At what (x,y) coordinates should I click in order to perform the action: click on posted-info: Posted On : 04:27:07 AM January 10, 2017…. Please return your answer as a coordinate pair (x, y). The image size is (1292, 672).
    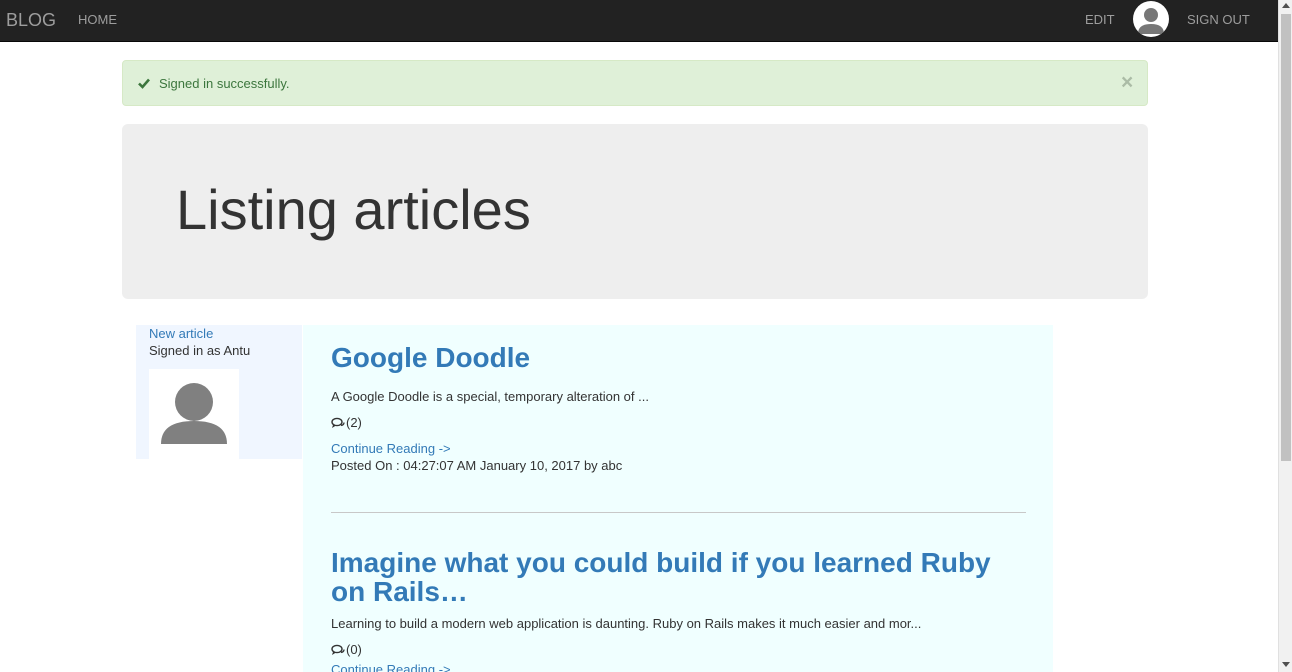
    Looking at the image, I should click on (477, 465).